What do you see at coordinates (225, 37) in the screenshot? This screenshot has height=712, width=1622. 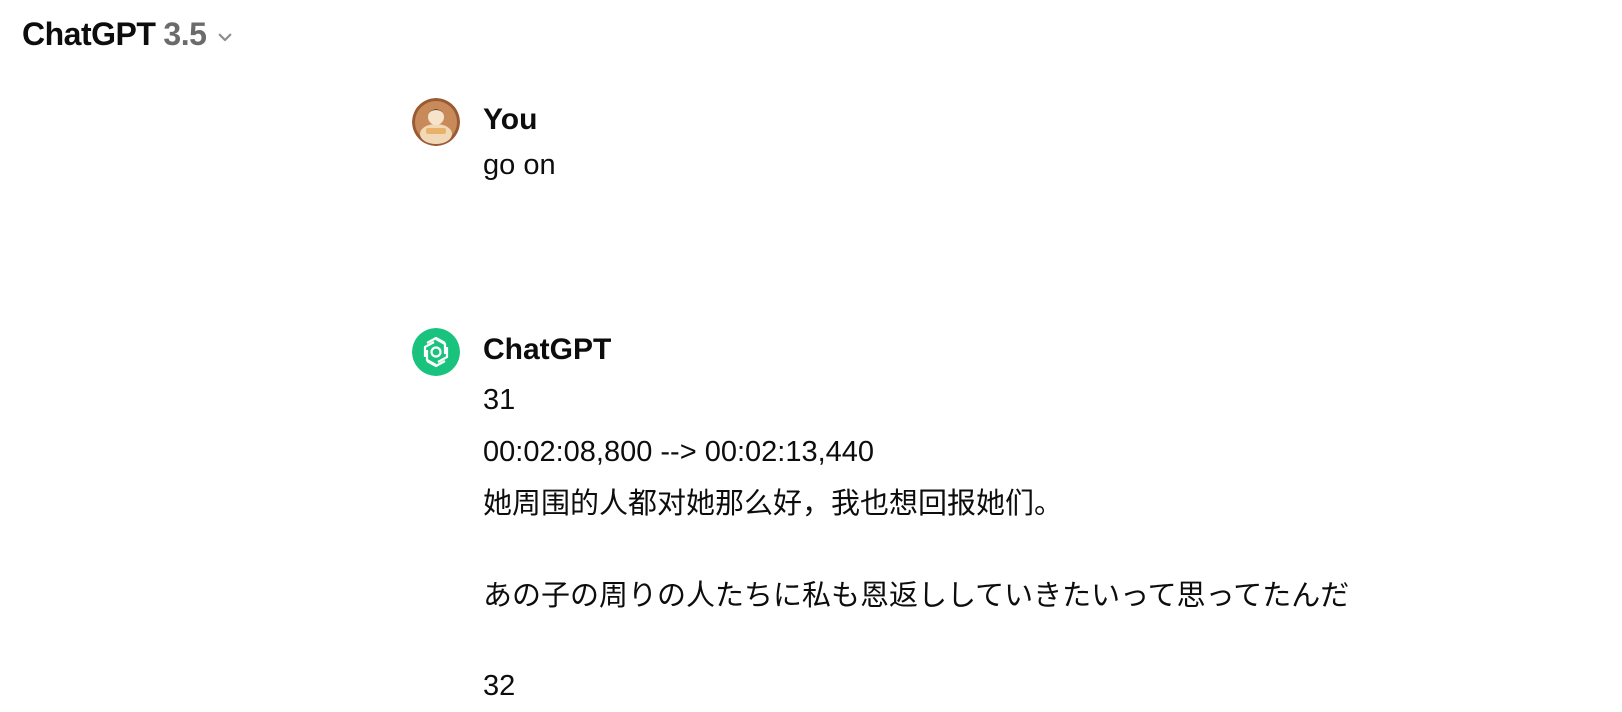 I see `chevron-down-icon` at bounding box center [225, 37].